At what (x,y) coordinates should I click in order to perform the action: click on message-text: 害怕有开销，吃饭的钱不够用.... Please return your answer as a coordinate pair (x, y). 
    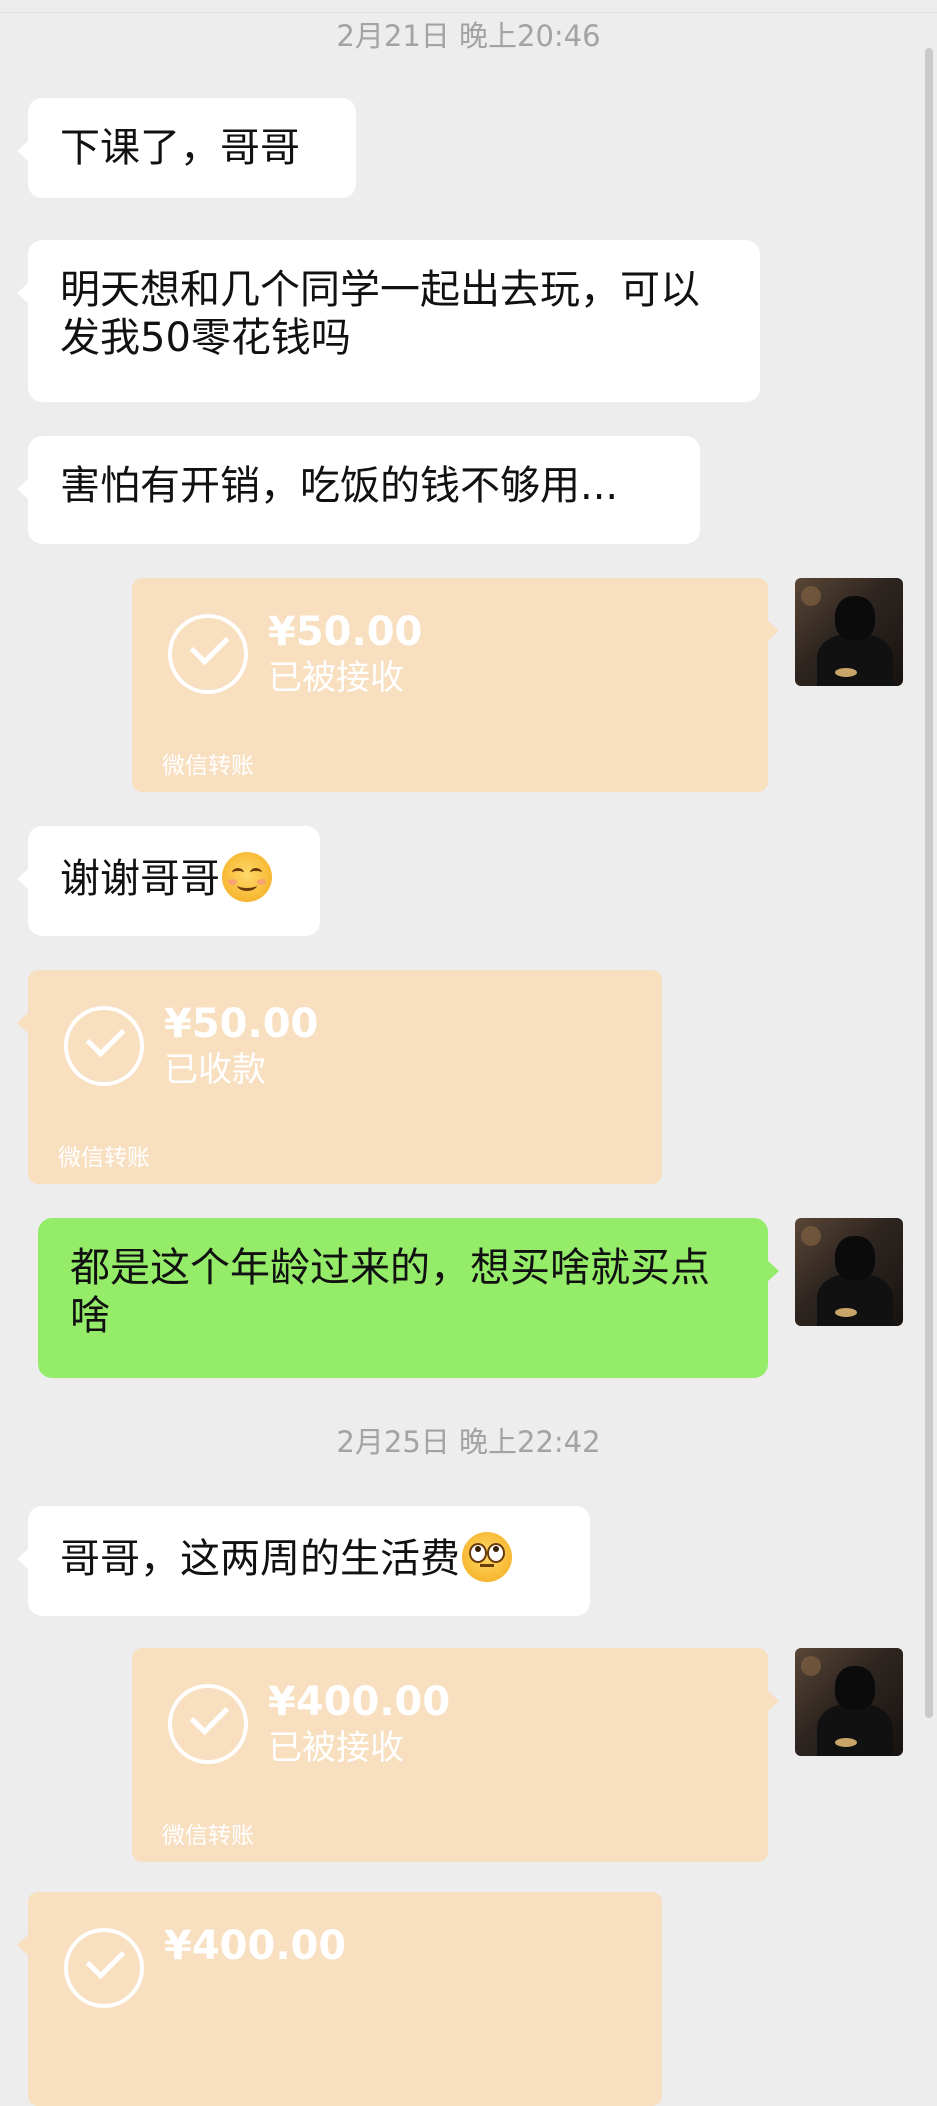
    Looking at the image, I should click on (339, 486).